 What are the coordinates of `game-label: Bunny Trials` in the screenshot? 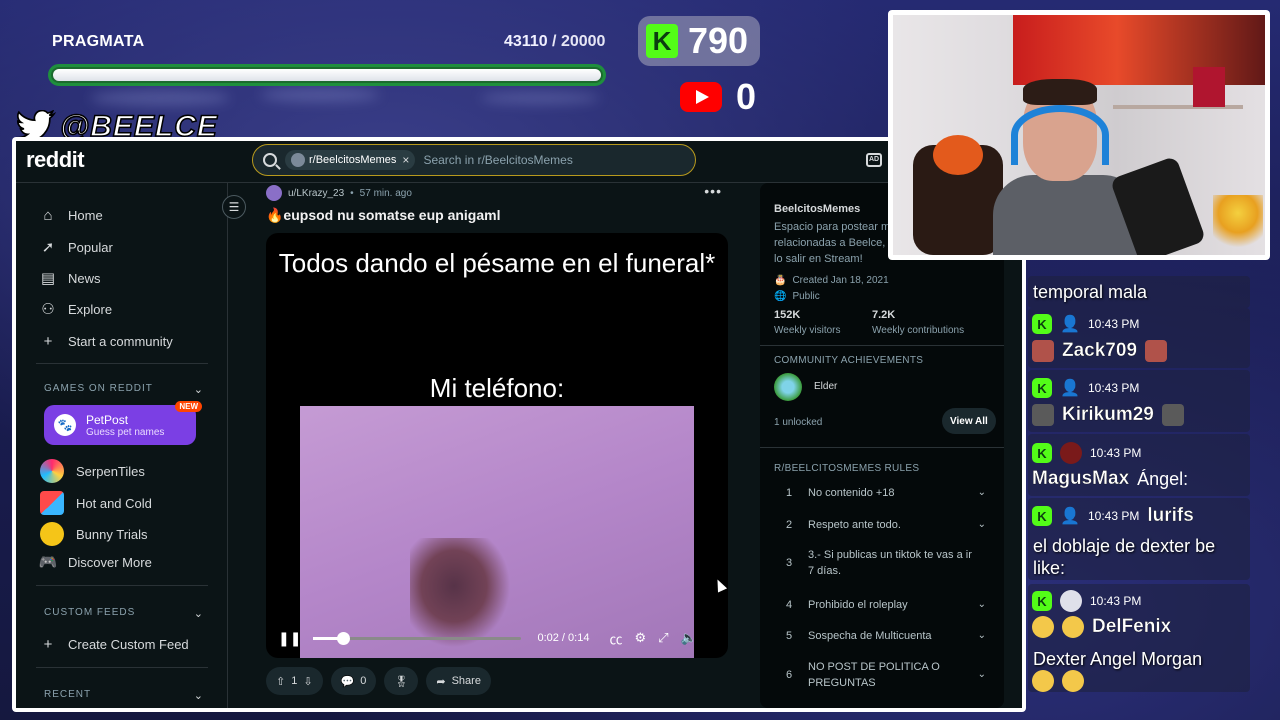 It's located at (112, 534).